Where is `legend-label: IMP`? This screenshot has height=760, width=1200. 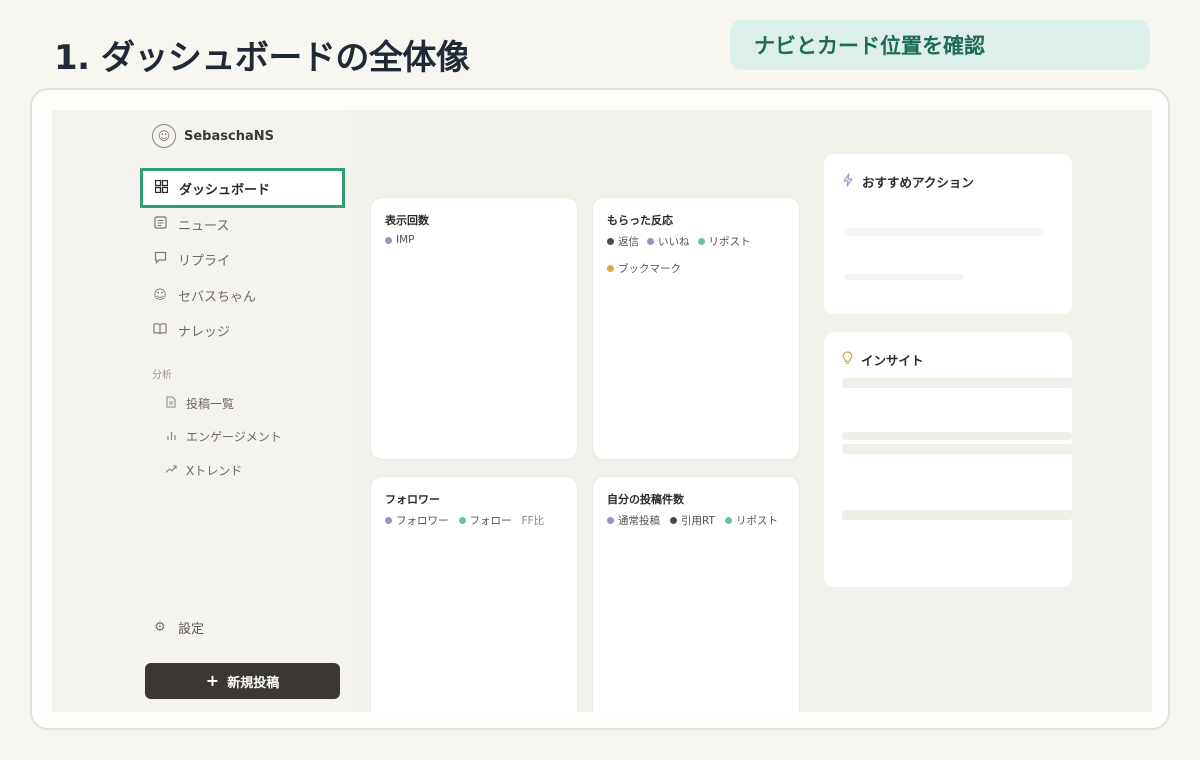 legend-label: IMP is located at coordinates (405, 240).